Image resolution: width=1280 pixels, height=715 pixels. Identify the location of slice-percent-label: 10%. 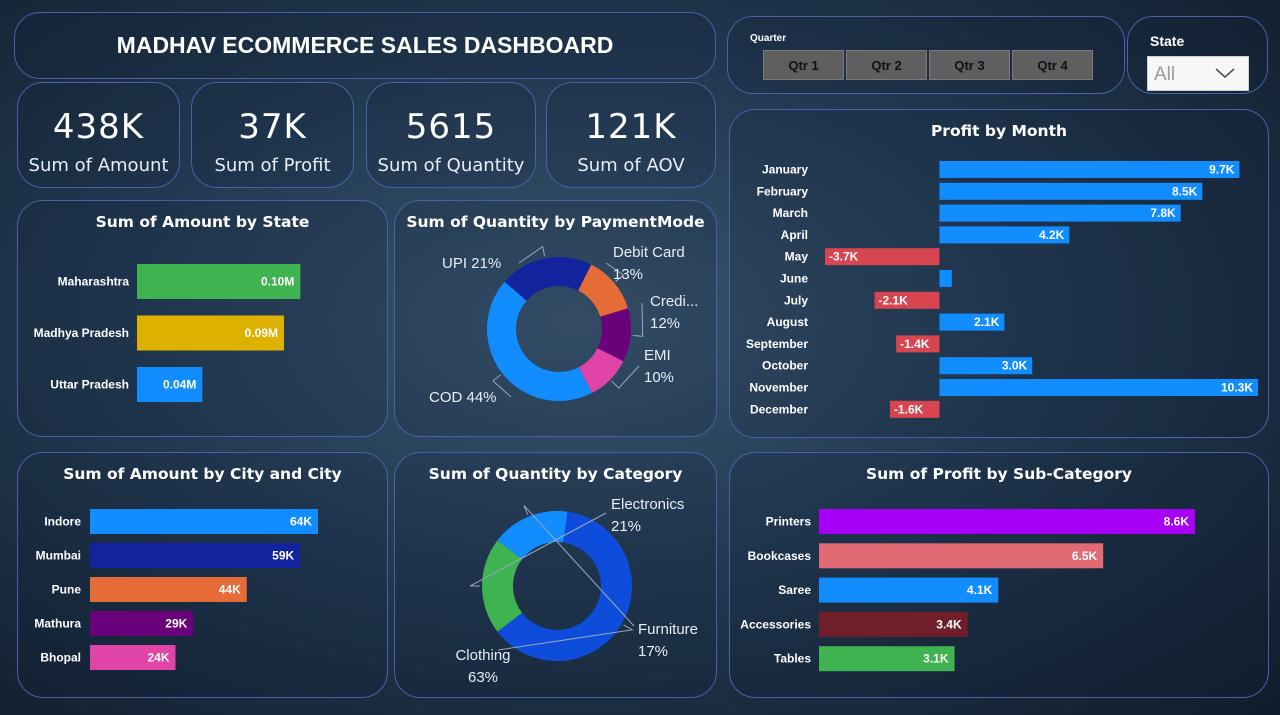
(659, 377).